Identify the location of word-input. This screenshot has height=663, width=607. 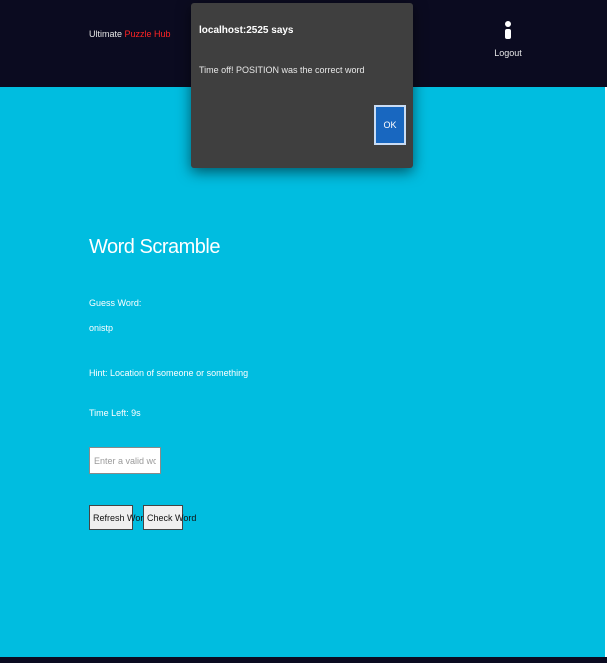
(125, 460).